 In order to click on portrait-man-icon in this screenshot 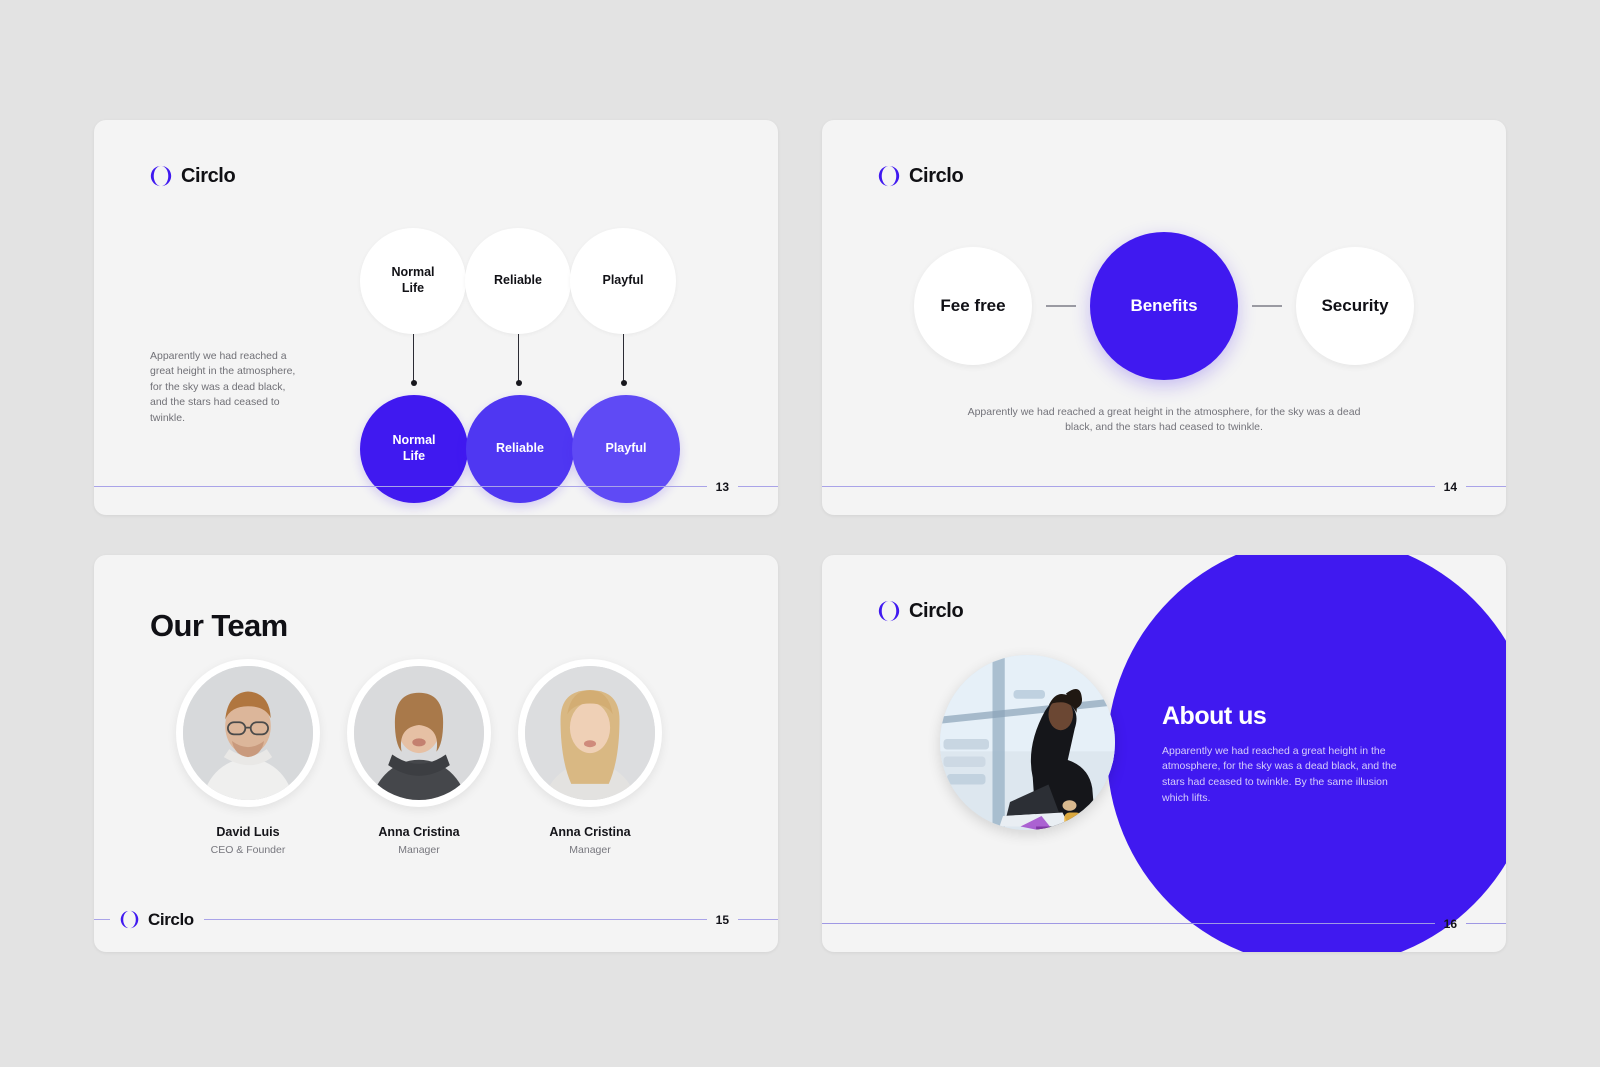, I will do `click(248, 732)`.